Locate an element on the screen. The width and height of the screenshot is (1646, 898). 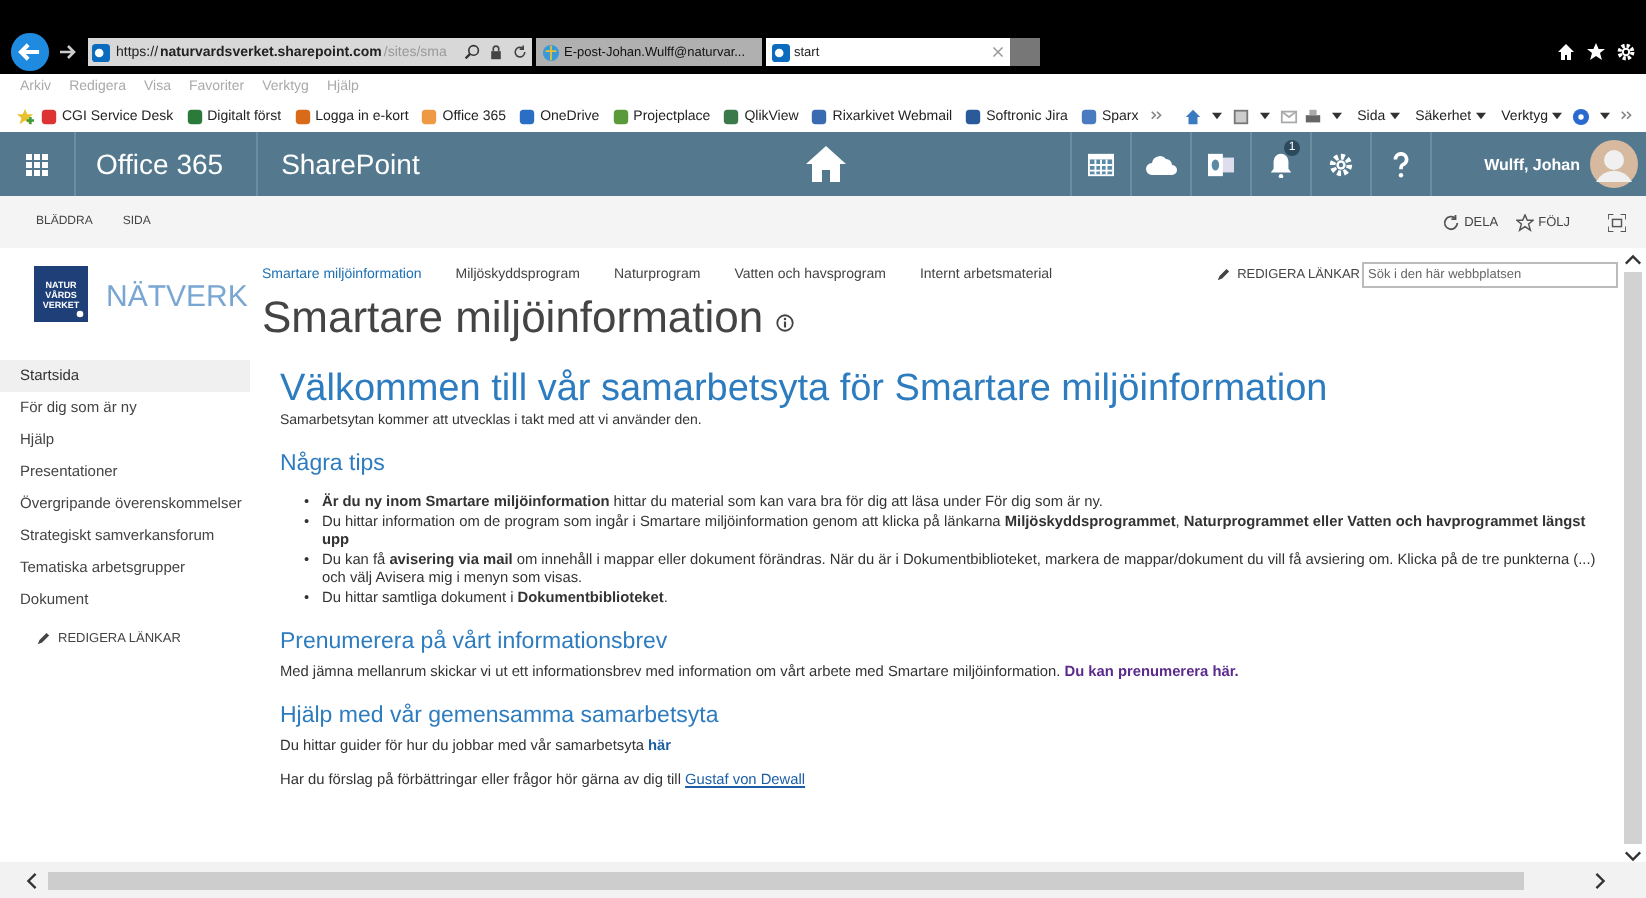
app-name: SharePoint is located at coordinates (350, 164).